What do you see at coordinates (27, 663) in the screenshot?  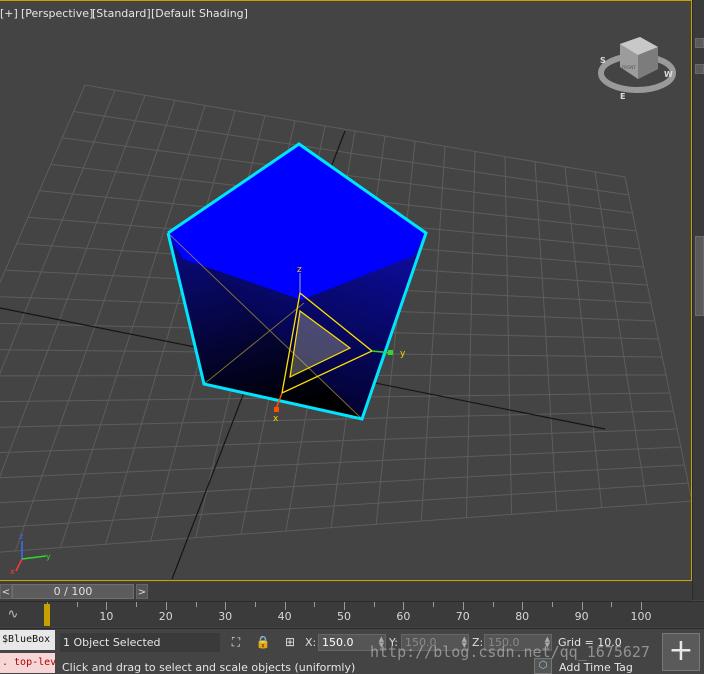 I see `maxscript-result-line: . top-lev` at bounding box center [27, 663].